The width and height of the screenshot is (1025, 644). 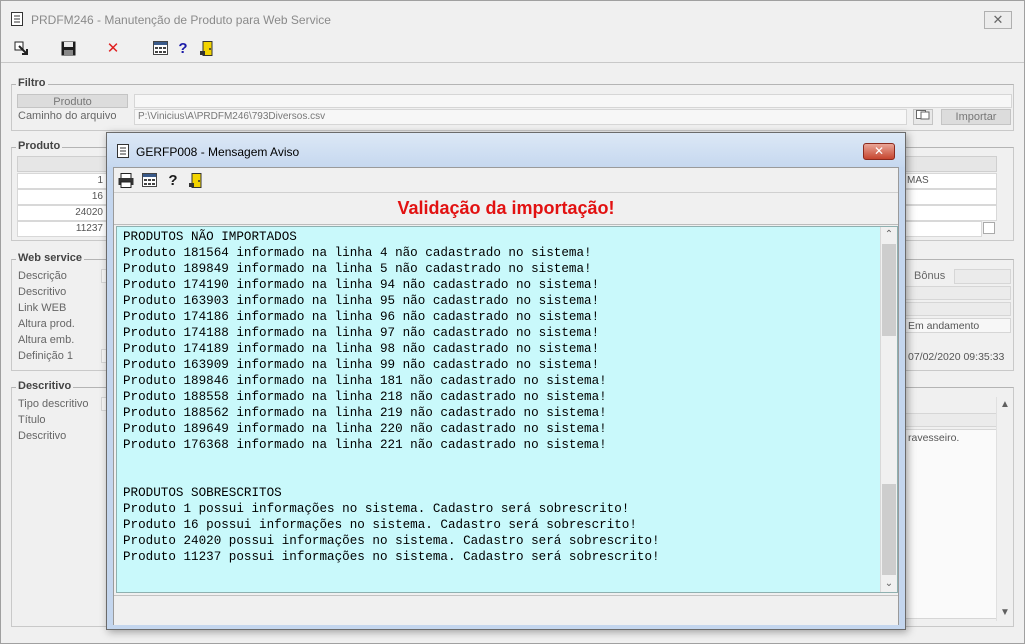 I want to click on dialog-close-button: ✕, so click(x=879, y=151).